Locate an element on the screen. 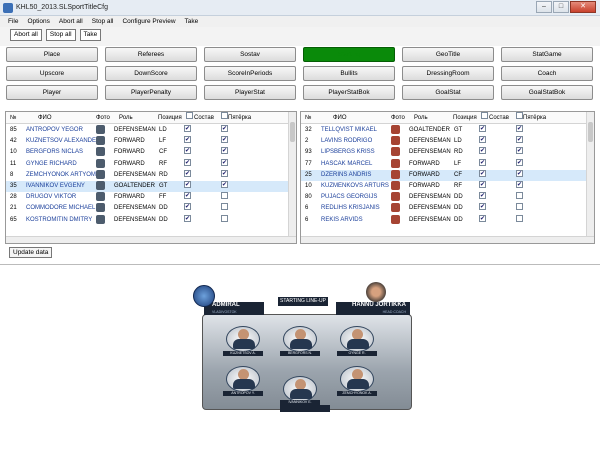 Image resolution: width=600 pixels, height=453 pixels. table-row: 35 IVANNIKOV EVGENY GOALTENDER GT ✔ ✔ is located at coordinates (151, 187).